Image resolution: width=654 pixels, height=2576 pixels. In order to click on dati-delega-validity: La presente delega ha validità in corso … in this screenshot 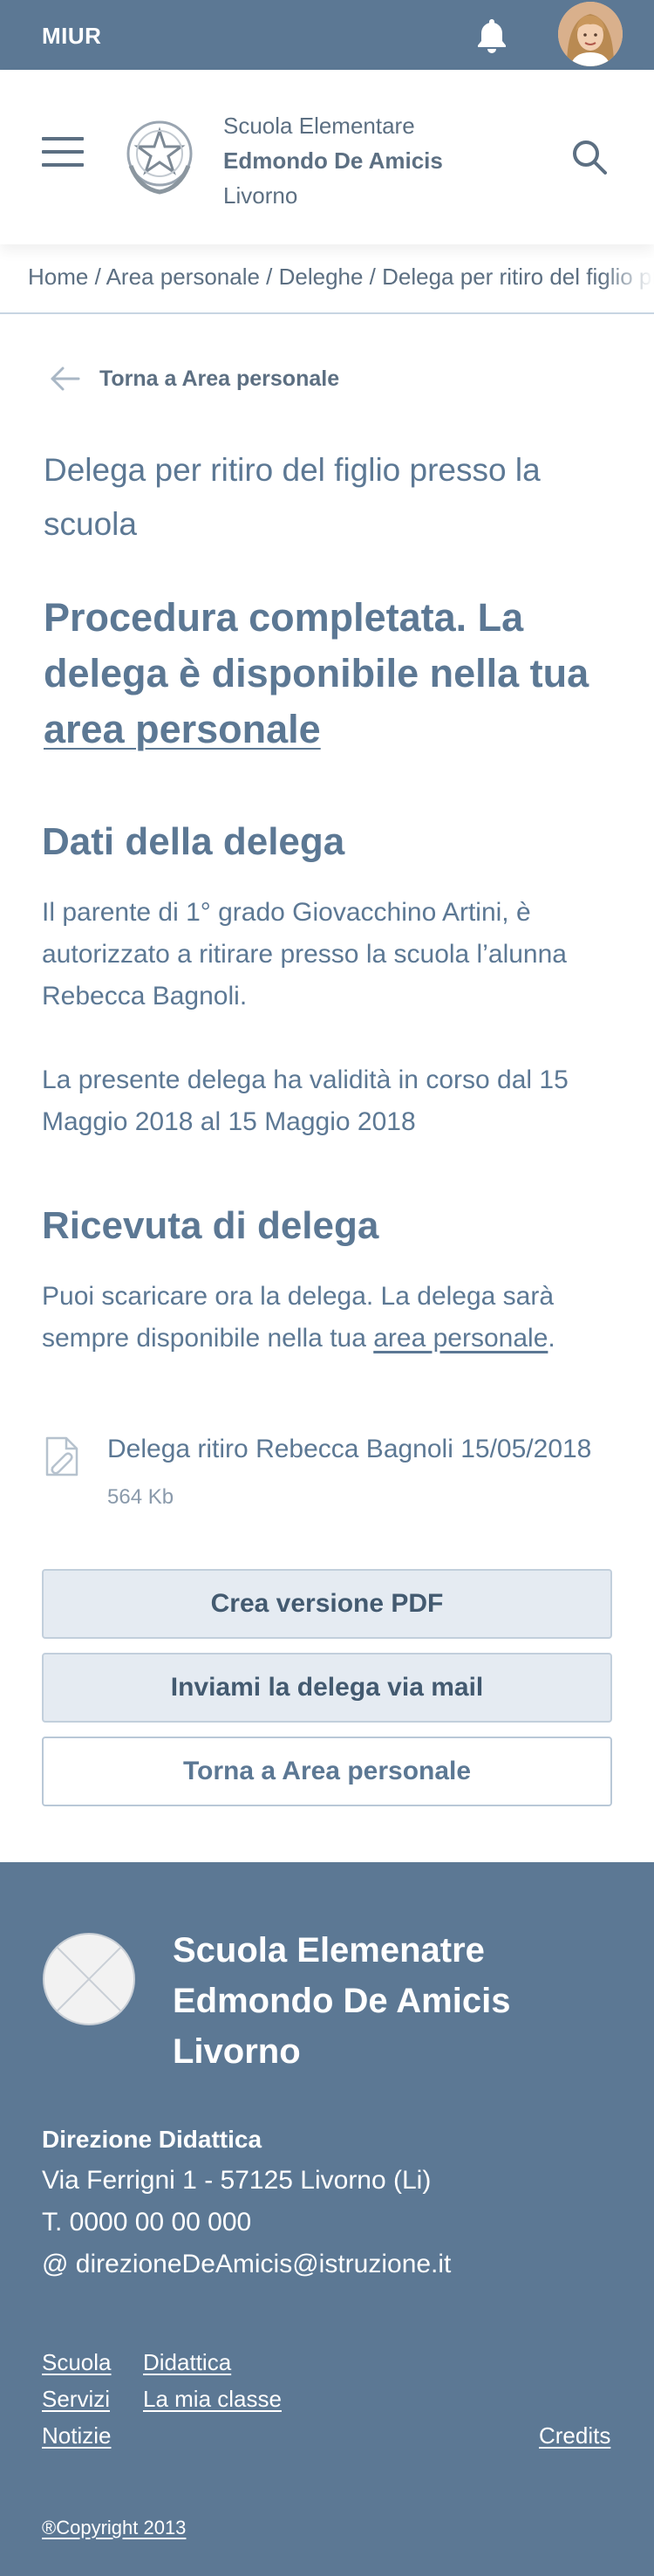, I will do `click(305, 1100)`.